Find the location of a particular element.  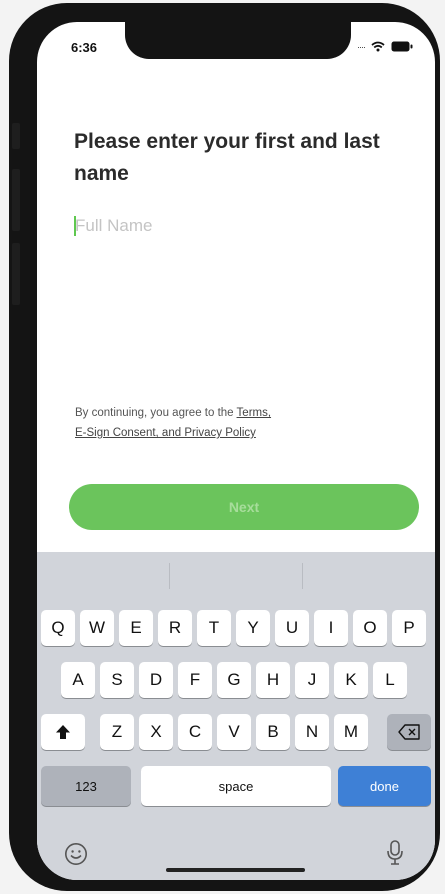

key-m: M is located at coordinates (351, 732).